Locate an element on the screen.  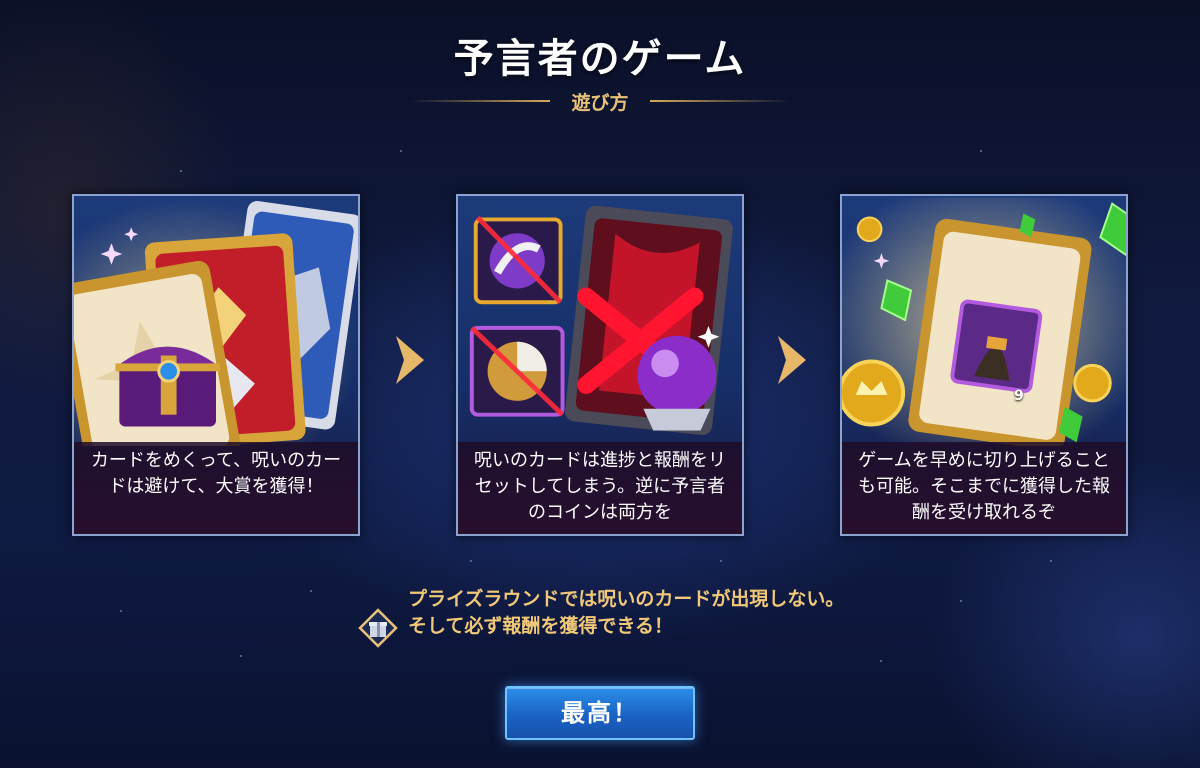
step-caption-2: 呪いのカードは進捗と報酬をリセットしてしまう。逆に予言者のコインは両方を is located at coordinates (600, 488).